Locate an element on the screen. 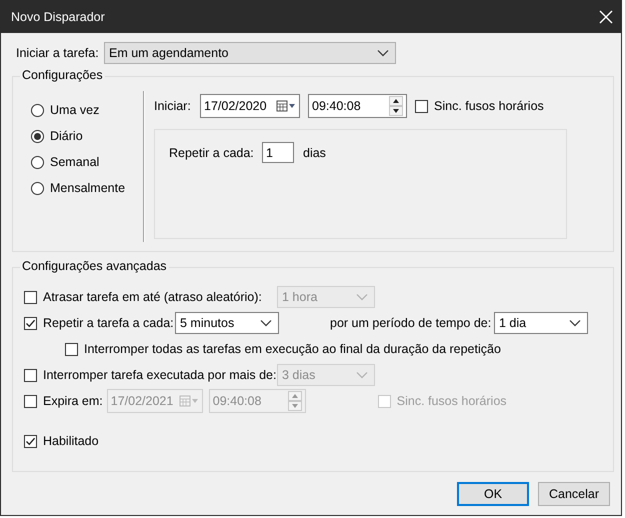  radio-label: Semanal is located at coordinates (75, 162).